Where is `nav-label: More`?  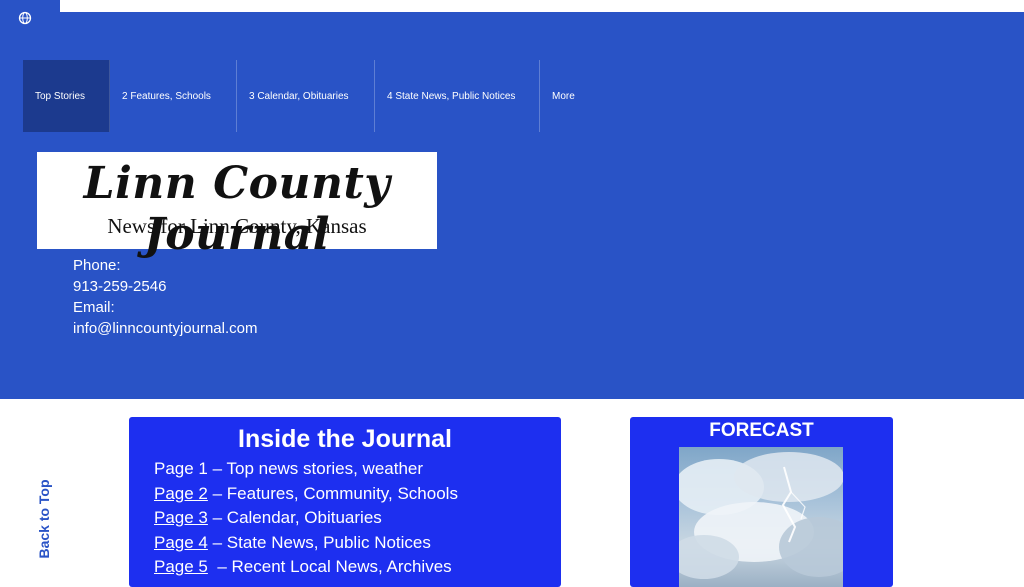
nav-label: More is located at coordinates (563, 96).